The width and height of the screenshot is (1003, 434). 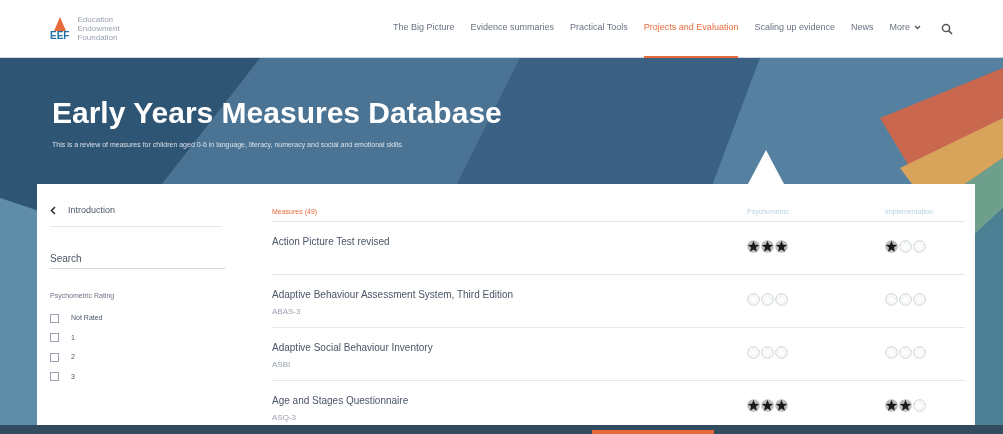 I want to click on measure-abbreviation: ABAS-3, so click(x=287, y=312).